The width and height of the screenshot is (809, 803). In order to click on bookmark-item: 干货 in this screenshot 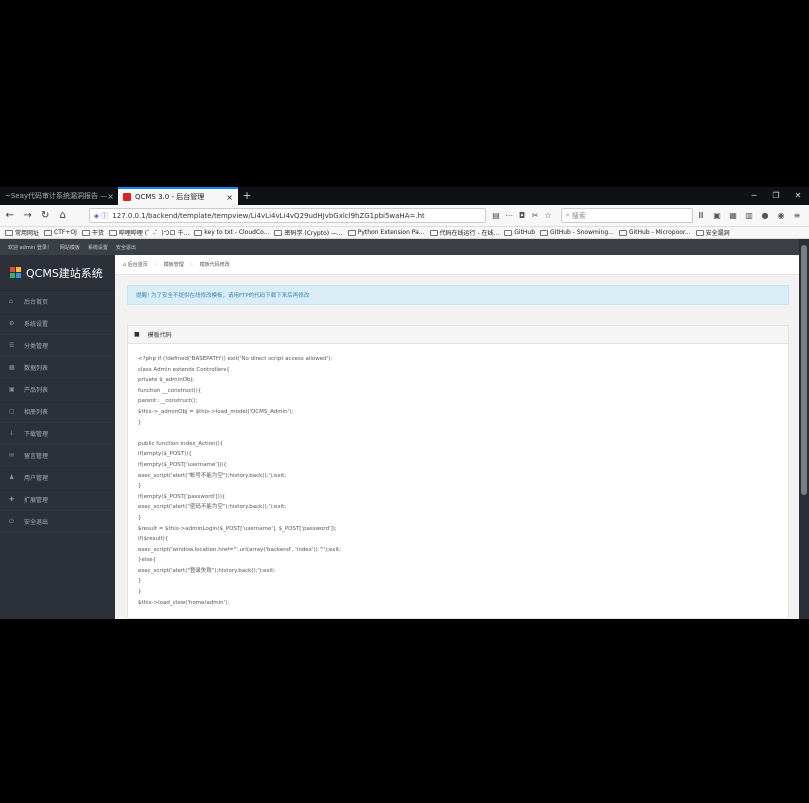, I will do `click(92, 232)`.